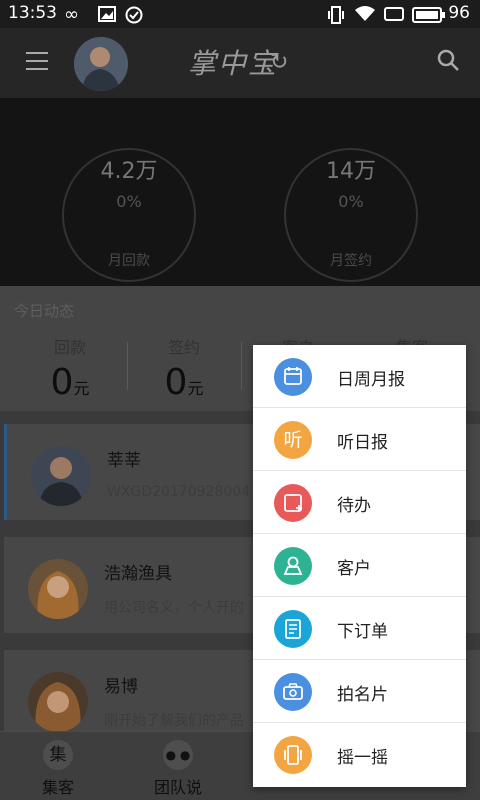 The height and width of the screenshot is (800, 480). I want to click on stat-payment: 回款 0元, so click(70, 368).